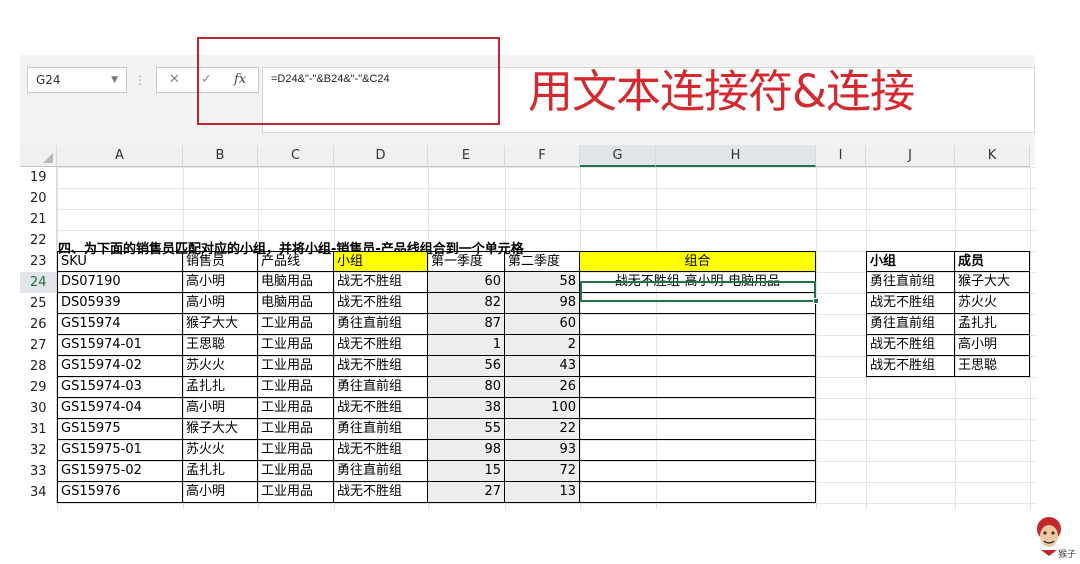  Describe the element at coordinates (120, 429) in the screenshot. I see `table-cell: GS15975` at that location.